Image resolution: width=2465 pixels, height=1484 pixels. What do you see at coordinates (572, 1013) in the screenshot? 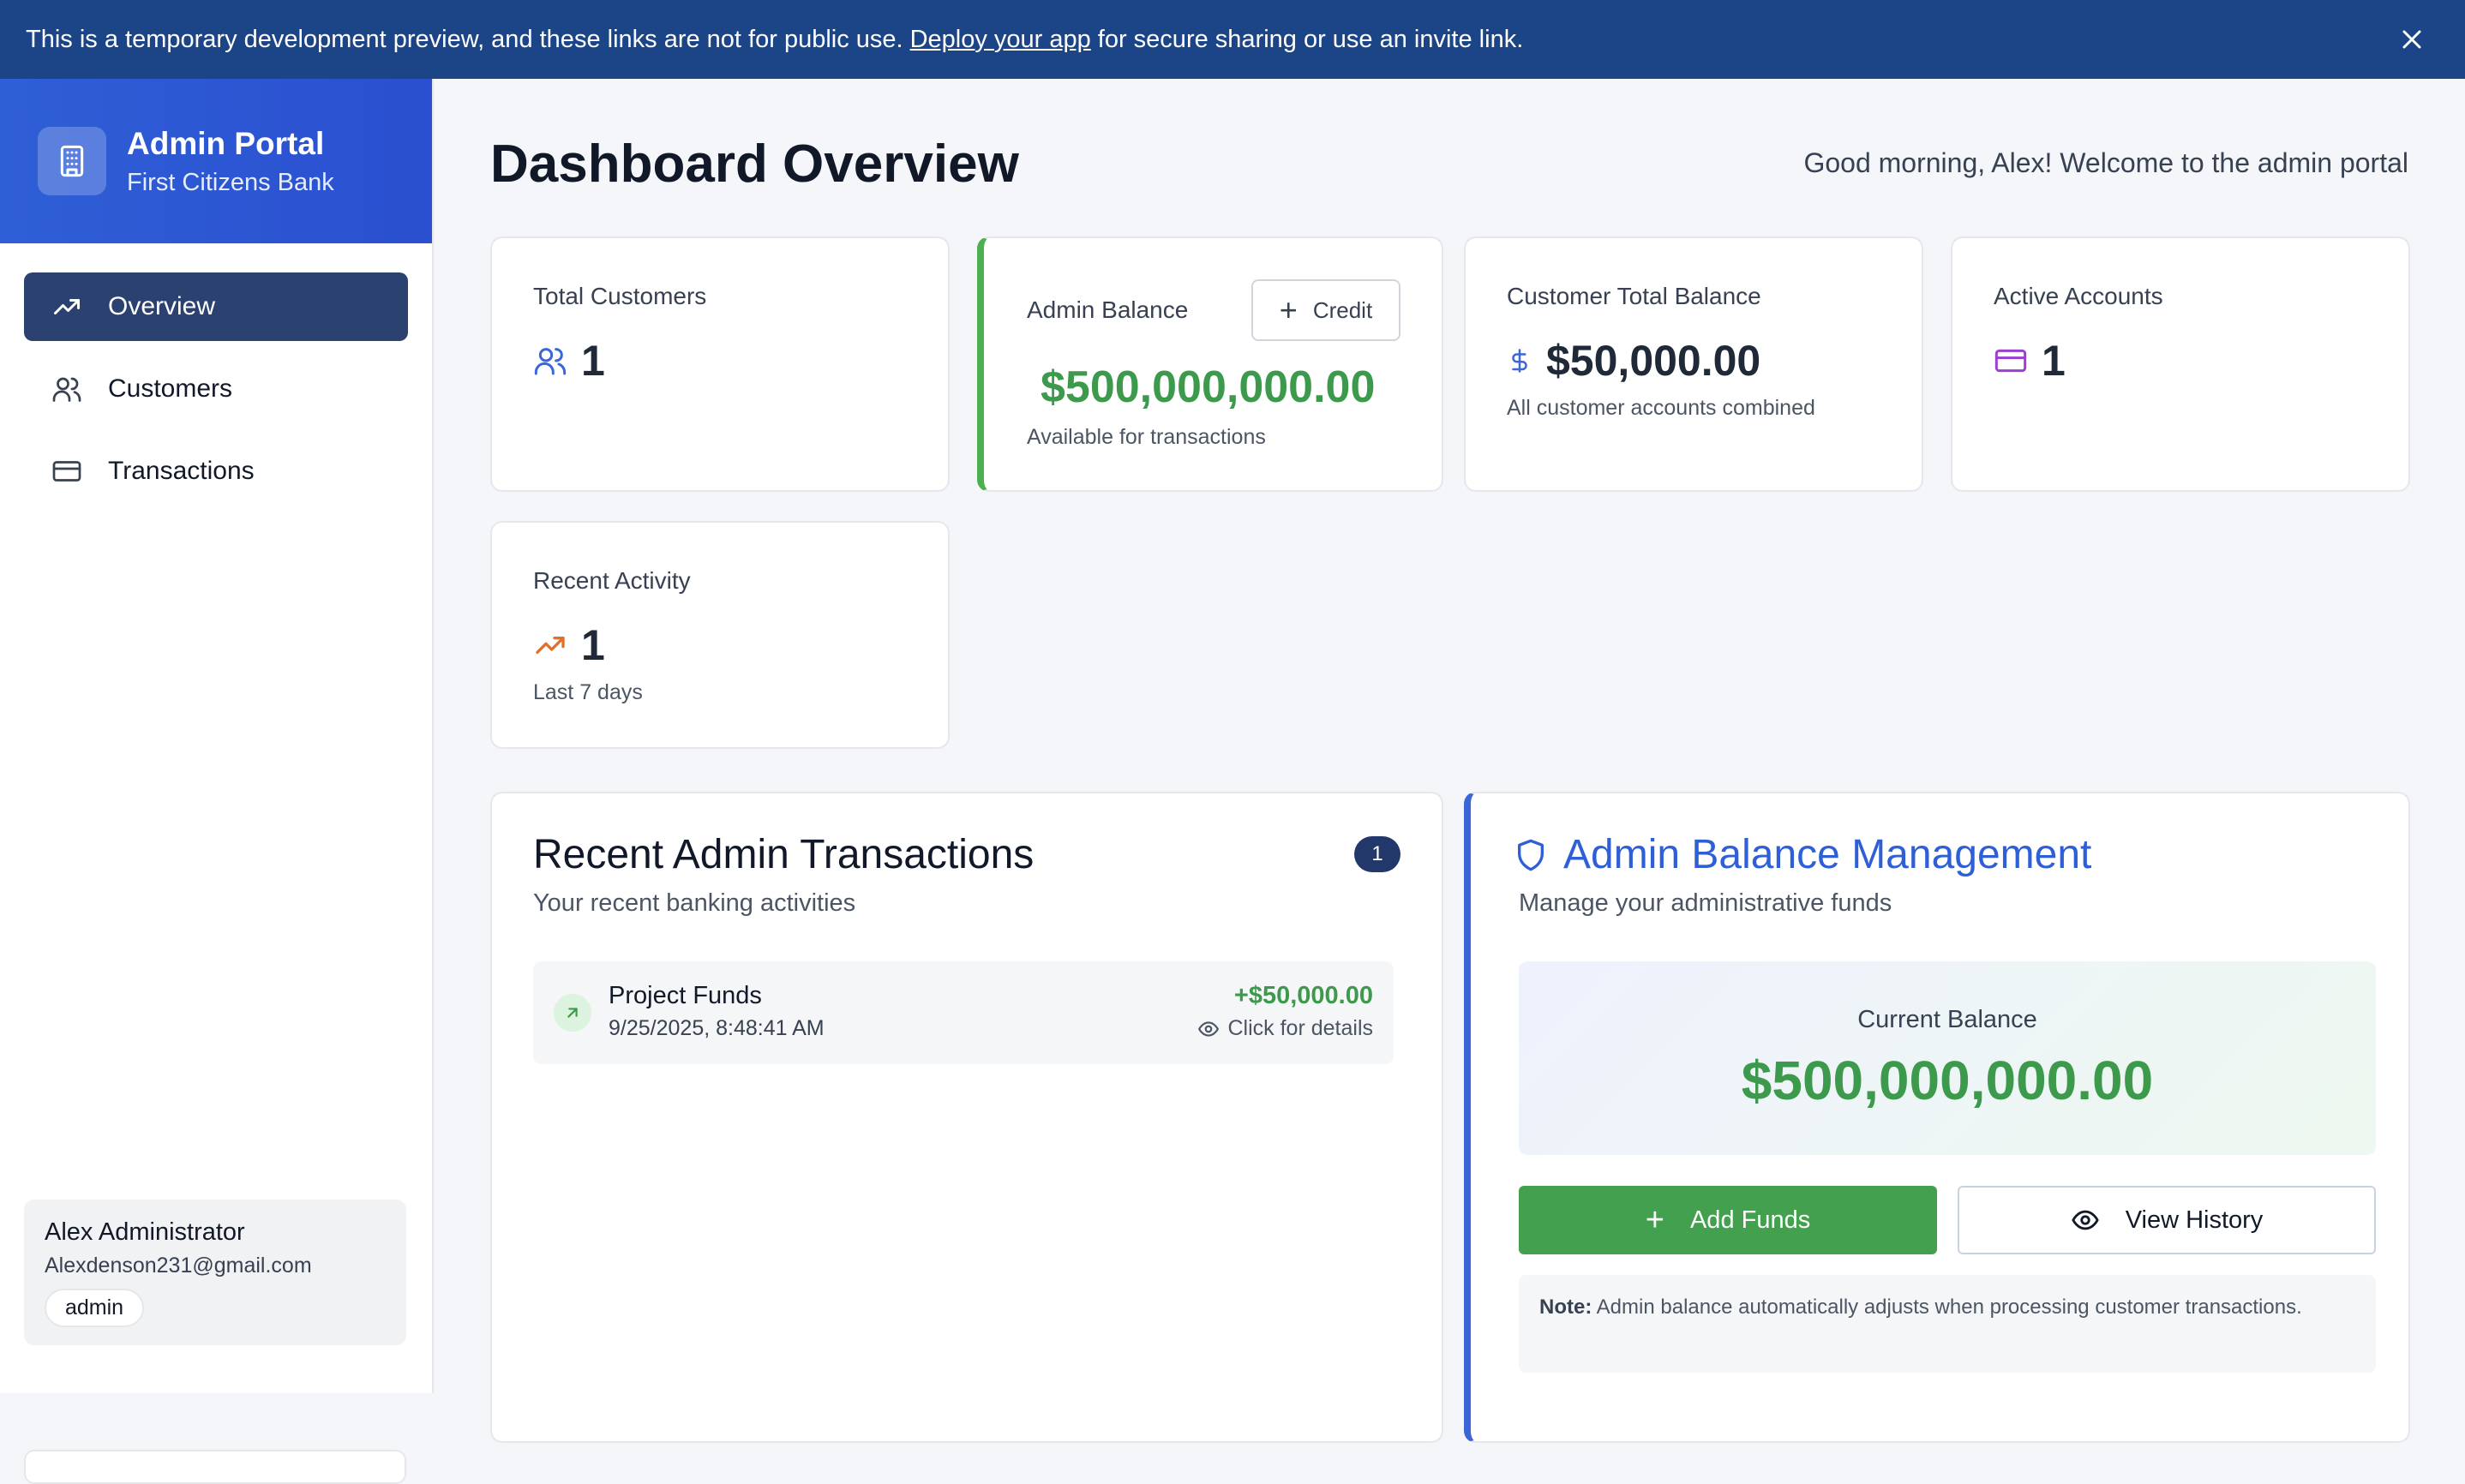
I see `arrow-up-right-icon` at bounding box center [572, 1013].